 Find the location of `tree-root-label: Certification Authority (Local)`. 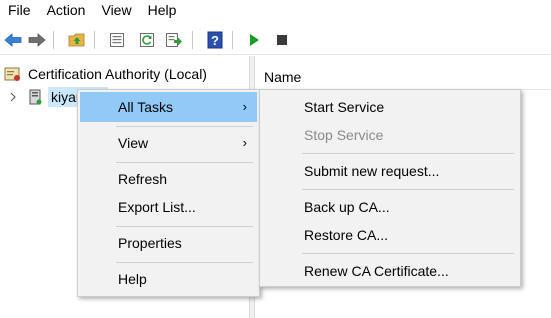

tree-root-label: Certification Authority (Local) is located at coordinates (117, 74).